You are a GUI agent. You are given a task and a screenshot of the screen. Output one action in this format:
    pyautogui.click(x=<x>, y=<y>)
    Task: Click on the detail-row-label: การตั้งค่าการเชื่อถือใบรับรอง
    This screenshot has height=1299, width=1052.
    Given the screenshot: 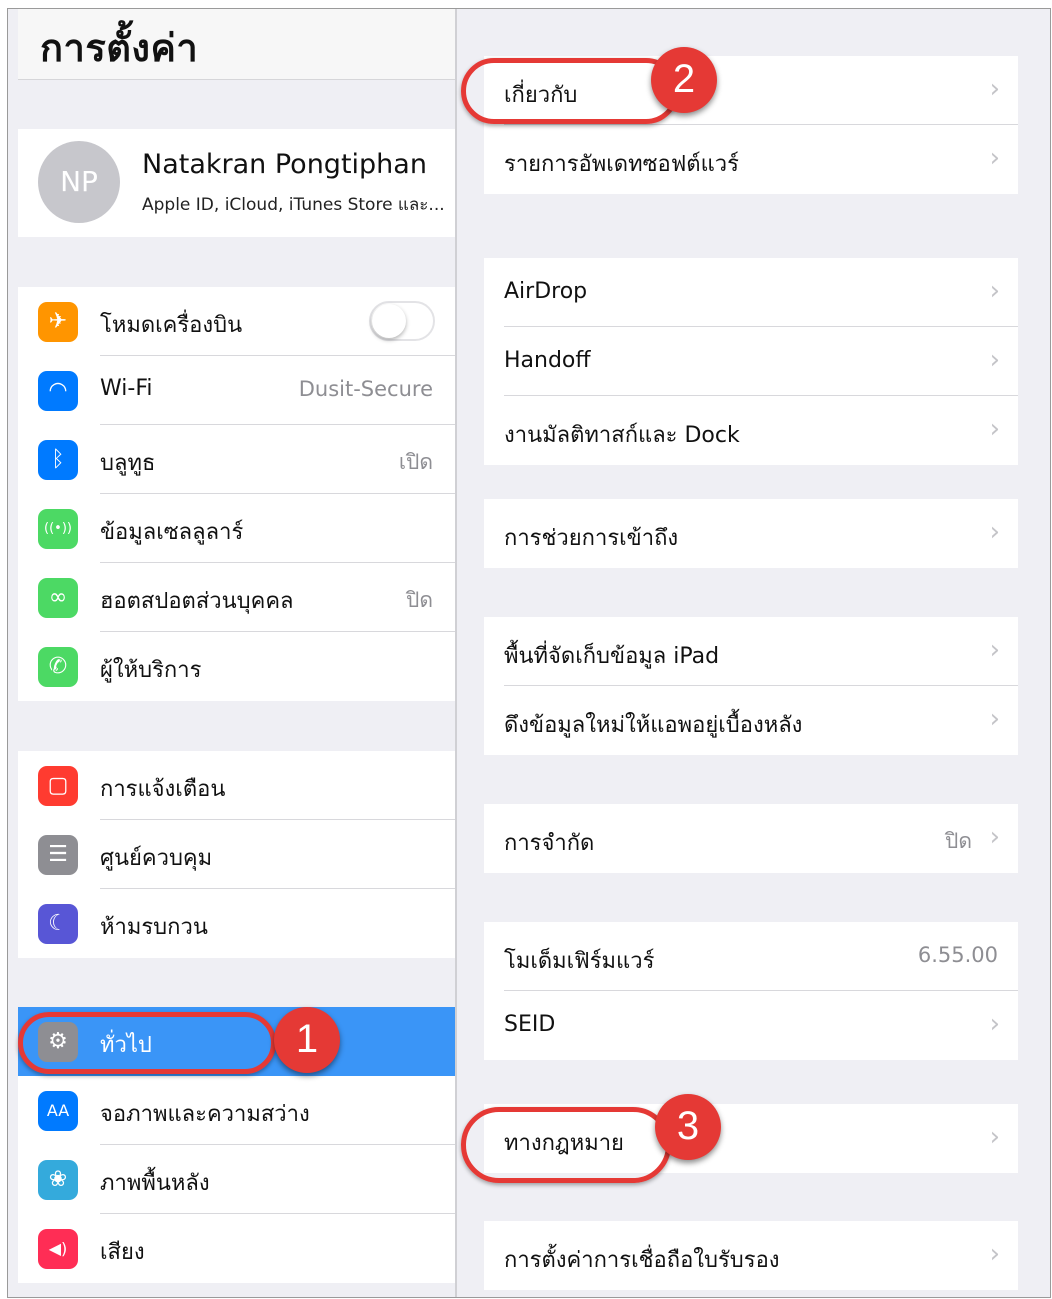 What is the action you would take?
    pyautogui.click(x=642, y=1260)
    